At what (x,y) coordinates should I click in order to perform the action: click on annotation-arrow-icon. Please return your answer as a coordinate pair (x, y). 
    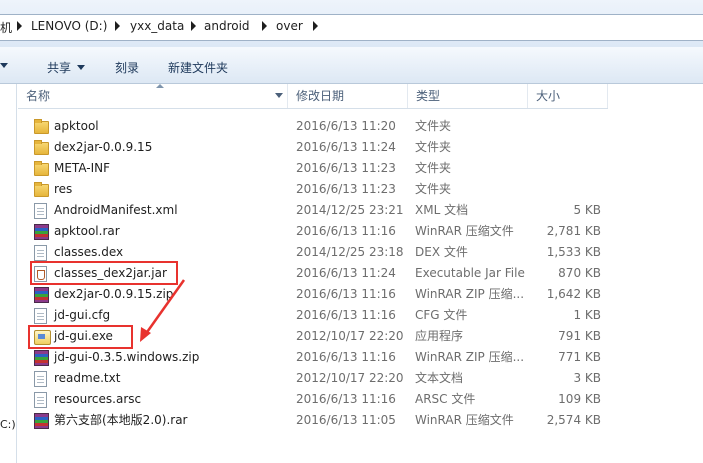
    Looking at the image, I should click on (163, 310).